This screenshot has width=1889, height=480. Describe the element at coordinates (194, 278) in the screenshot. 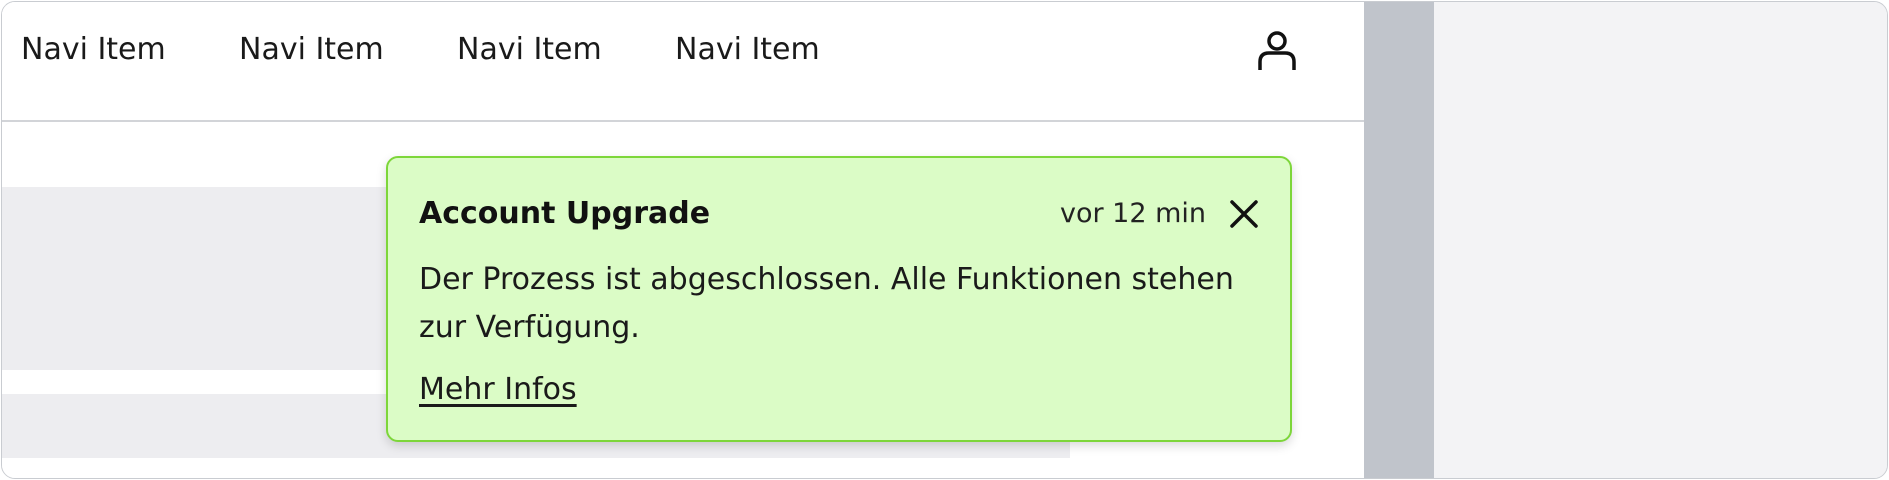

I see `content-placeholder-block` at that location.